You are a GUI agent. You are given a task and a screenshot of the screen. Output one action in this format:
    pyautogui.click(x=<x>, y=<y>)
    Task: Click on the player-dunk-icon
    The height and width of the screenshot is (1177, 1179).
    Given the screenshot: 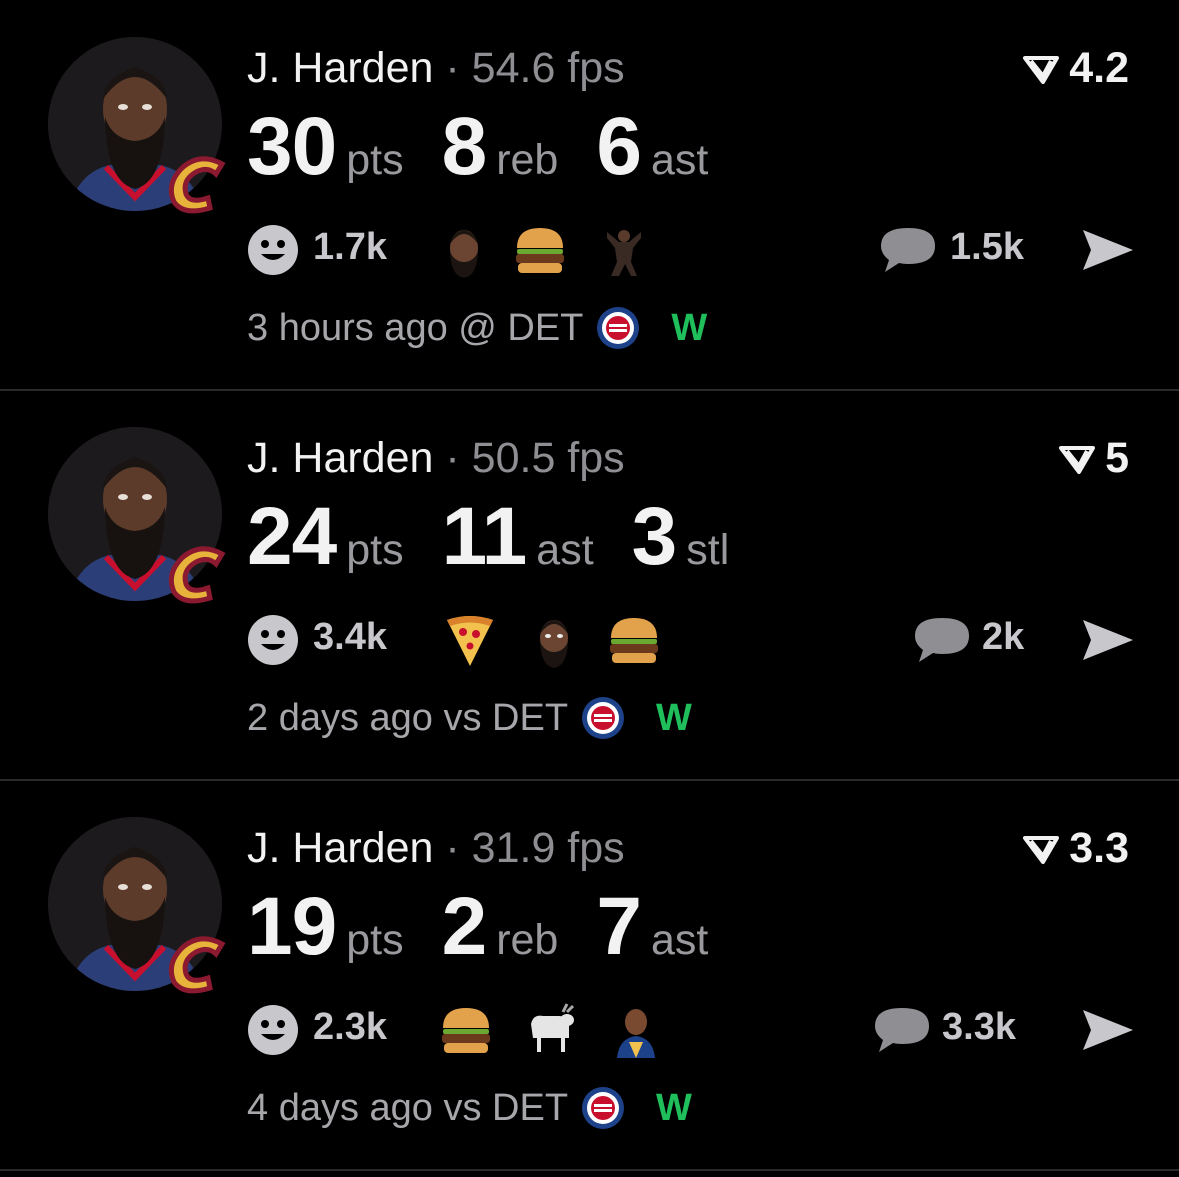 What is the action you would take?
    pyautogui.click(x=624, y=250)
    